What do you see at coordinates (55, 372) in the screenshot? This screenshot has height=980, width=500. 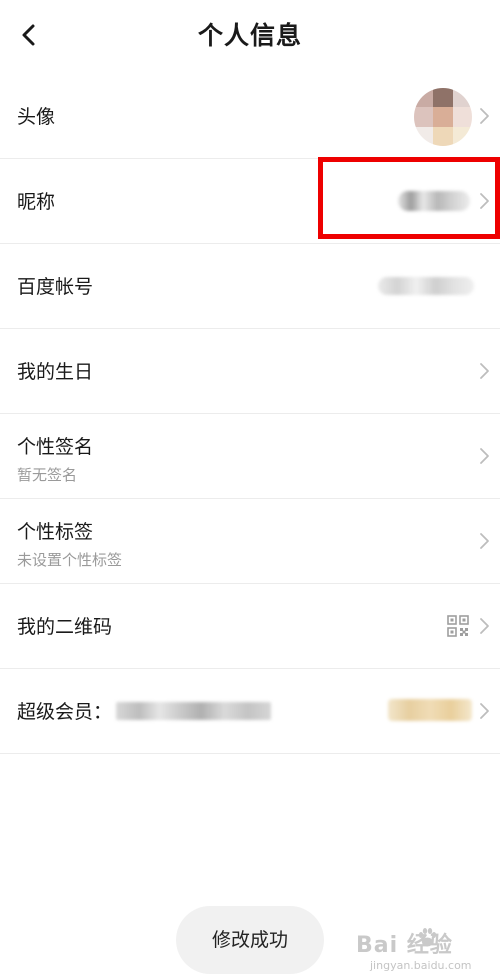 I see `row-label-birthday: 我的生日` at bounding box center [55, 372].